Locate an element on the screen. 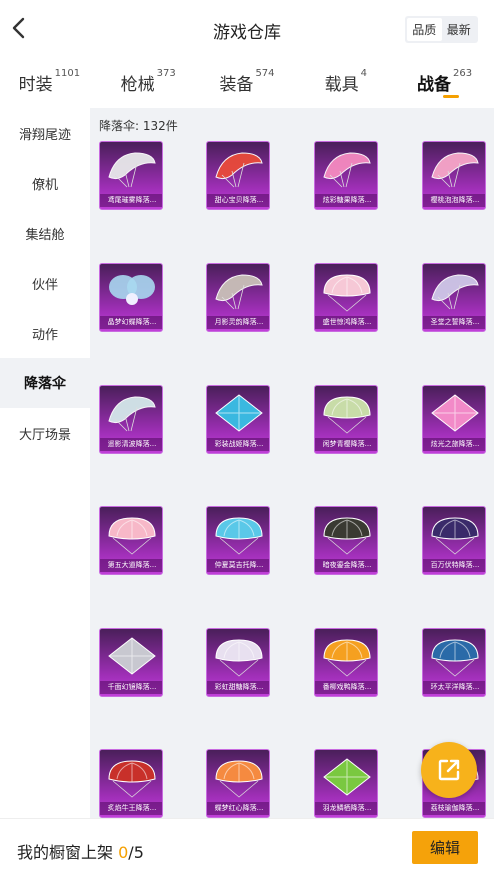 Image resolution: width=494 pixels, height=875 pixels. sort-newest-option: 最新 is located at coordinates (459, 29).